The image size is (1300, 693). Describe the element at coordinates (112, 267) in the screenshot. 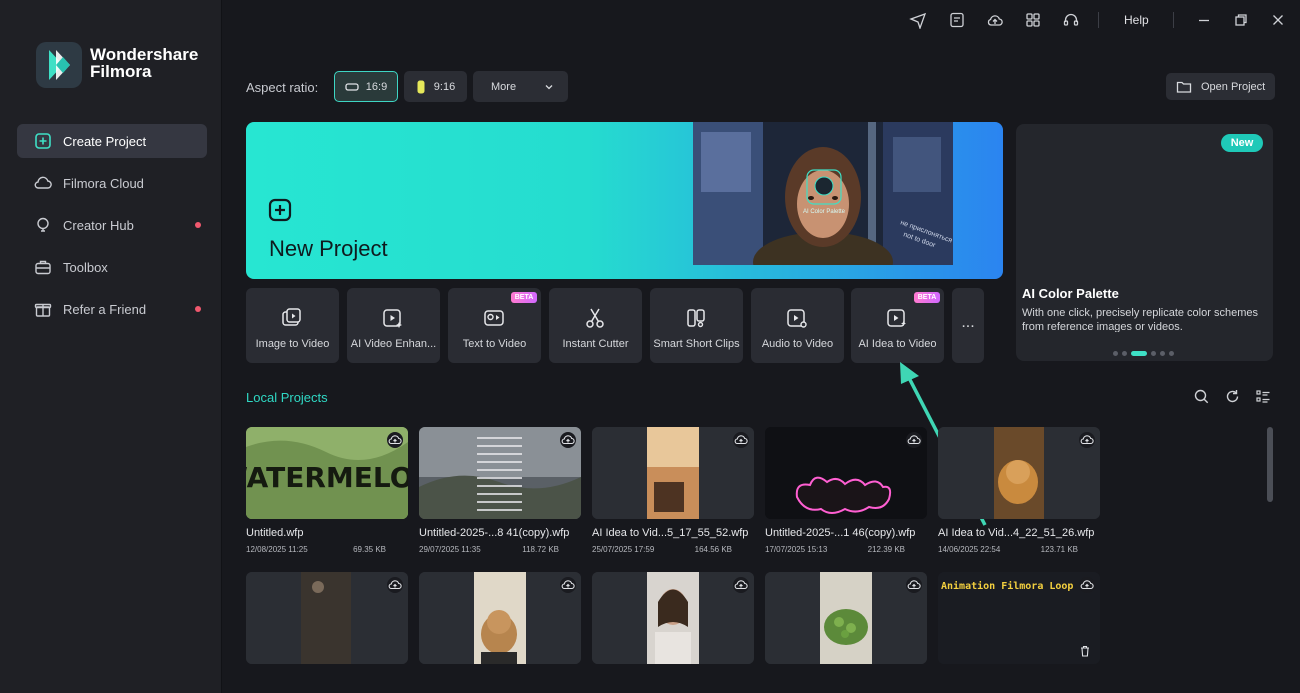

I see `sidebar-item-toolbox: Toolbox` at that location.